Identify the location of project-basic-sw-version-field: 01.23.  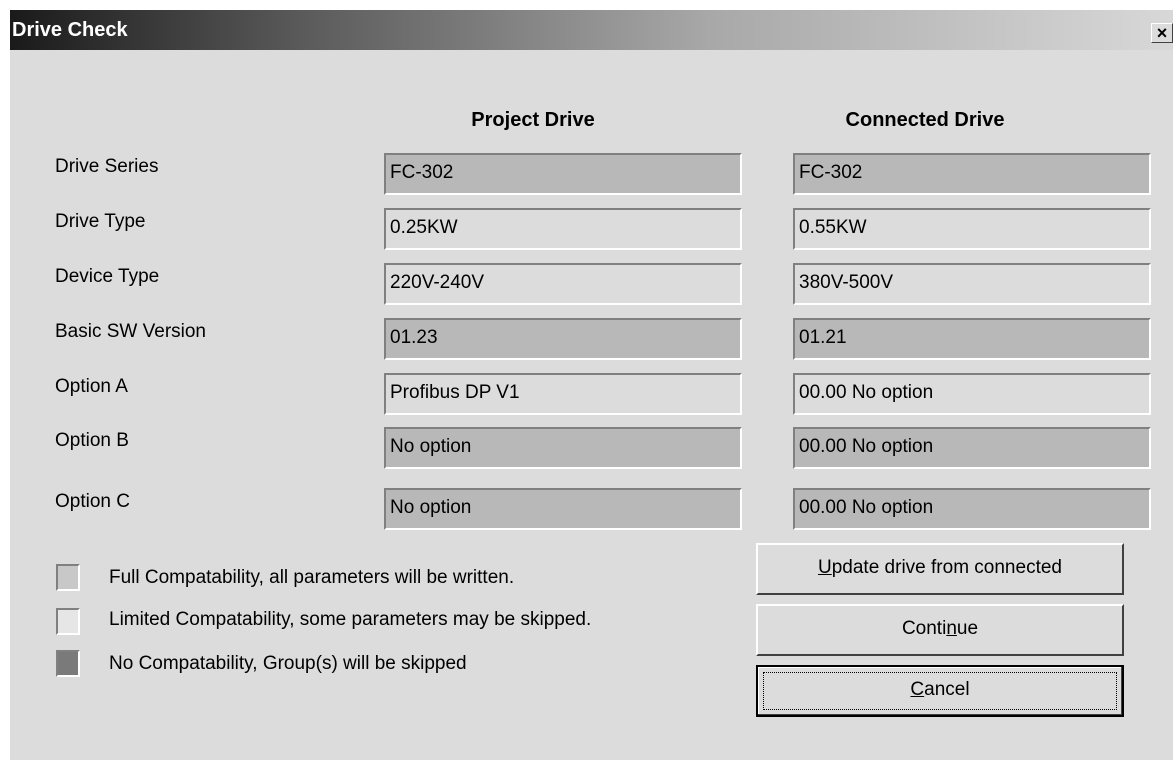
(563, 339).